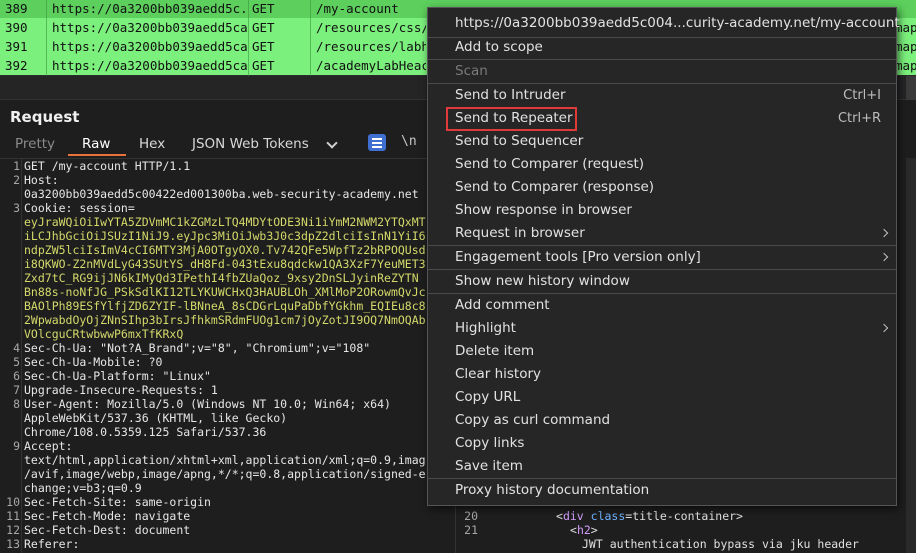 This screenshot has height=553, width=916. What do you see at coordinates (862, 95) in the screenshot?
I see `menu-item-shortcut: Ctrl+I` at bounding box center [862, 95].